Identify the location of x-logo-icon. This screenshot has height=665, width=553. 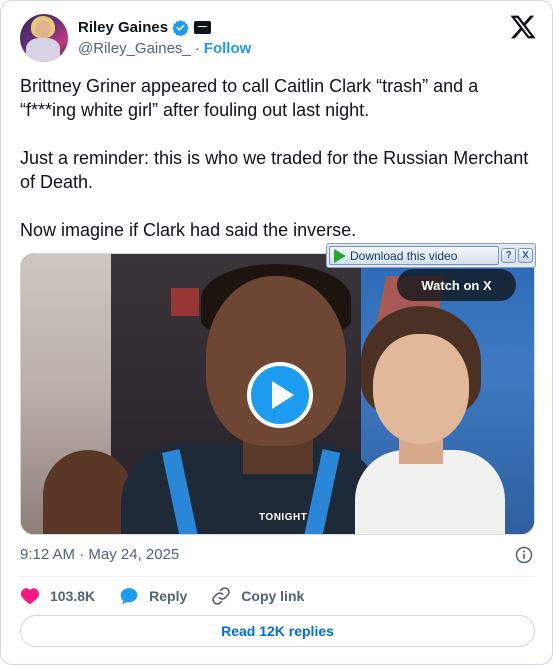
(523, 27).